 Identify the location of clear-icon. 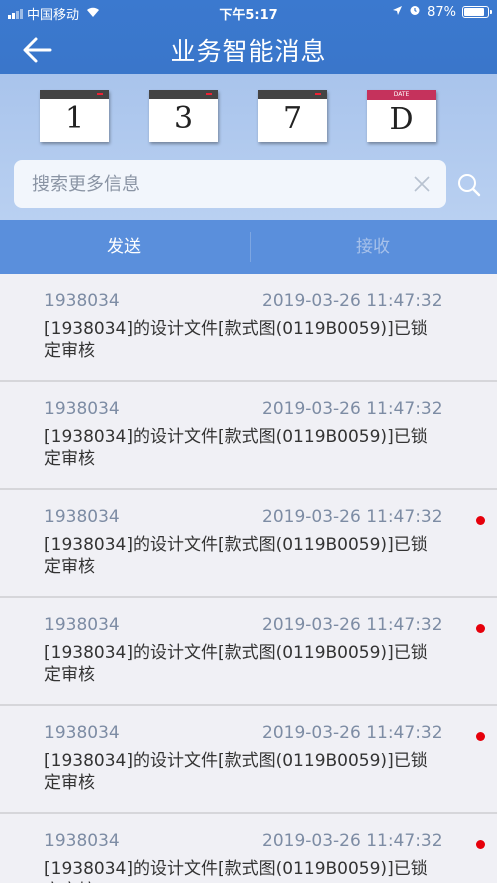
(422, 184).